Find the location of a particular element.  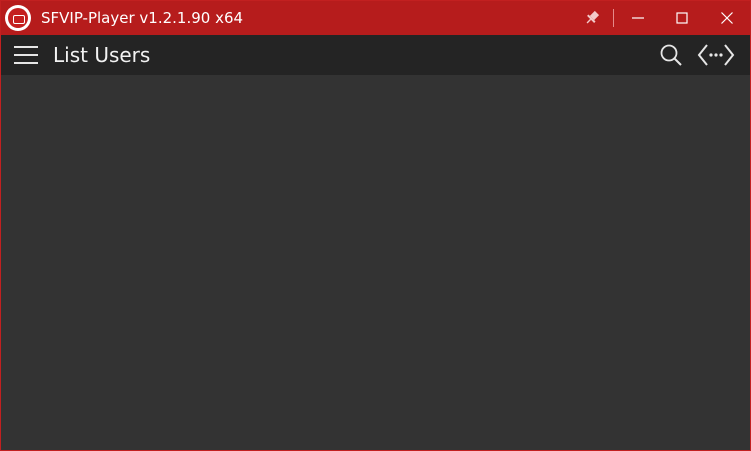

connection-button is located at coordinates (716, 55).